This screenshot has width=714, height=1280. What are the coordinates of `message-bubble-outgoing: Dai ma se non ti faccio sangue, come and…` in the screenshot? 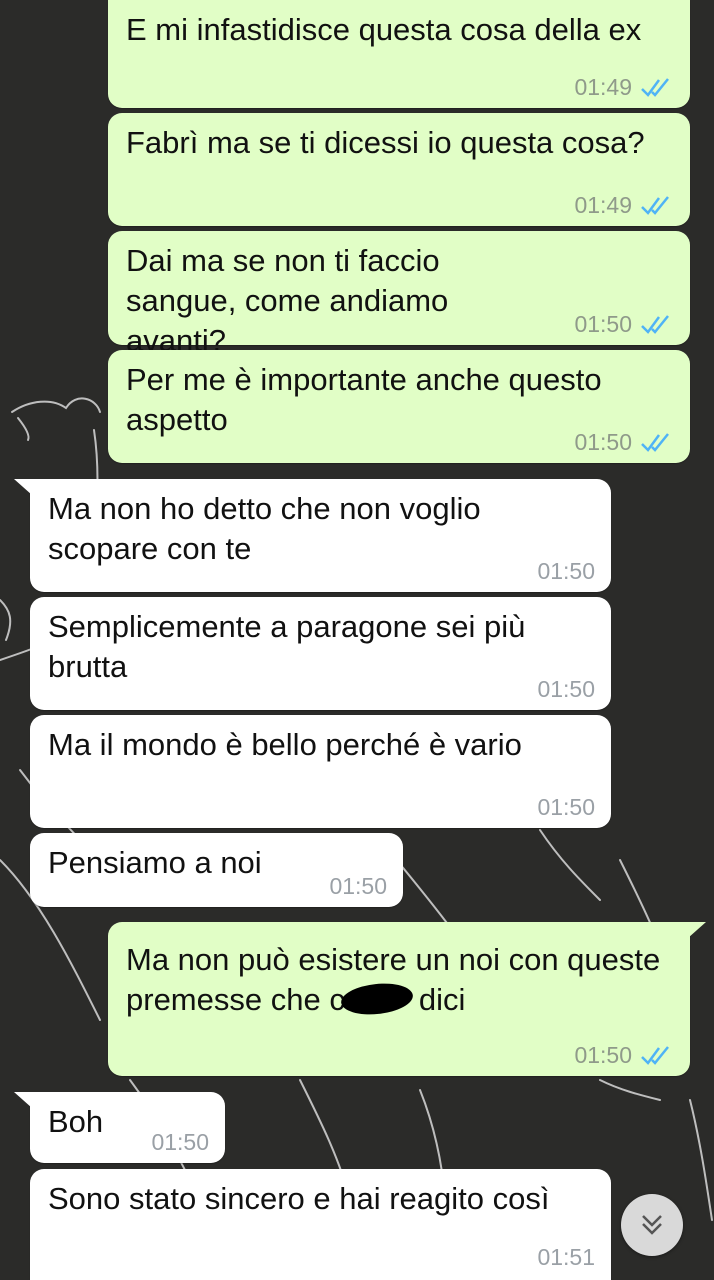 It's located at (399, 294).